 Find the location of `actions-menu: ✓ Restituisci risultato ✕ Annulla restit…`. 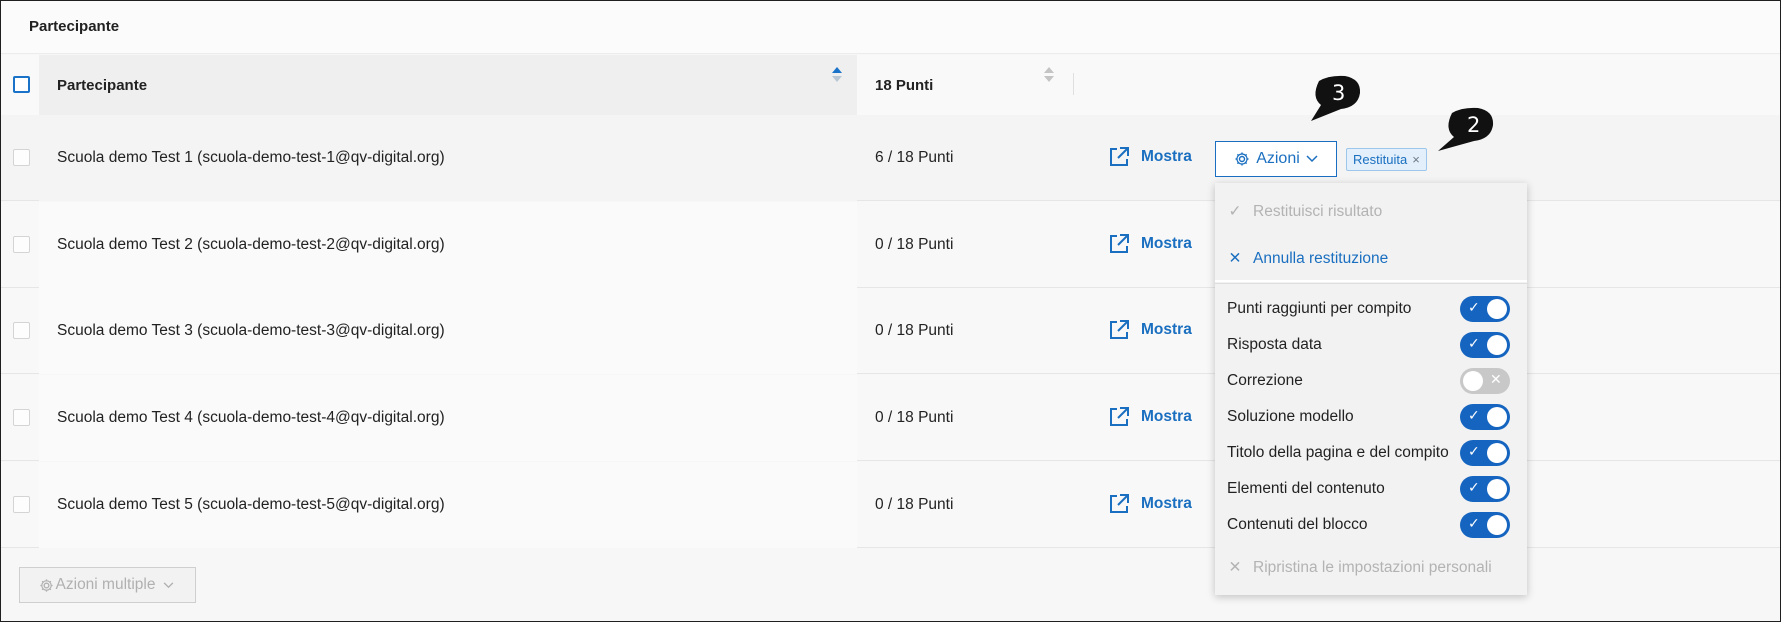

actions-menu: ✓ Restituisci risultato ✕ Annulla restit… is located at coordinates (1371, 389).